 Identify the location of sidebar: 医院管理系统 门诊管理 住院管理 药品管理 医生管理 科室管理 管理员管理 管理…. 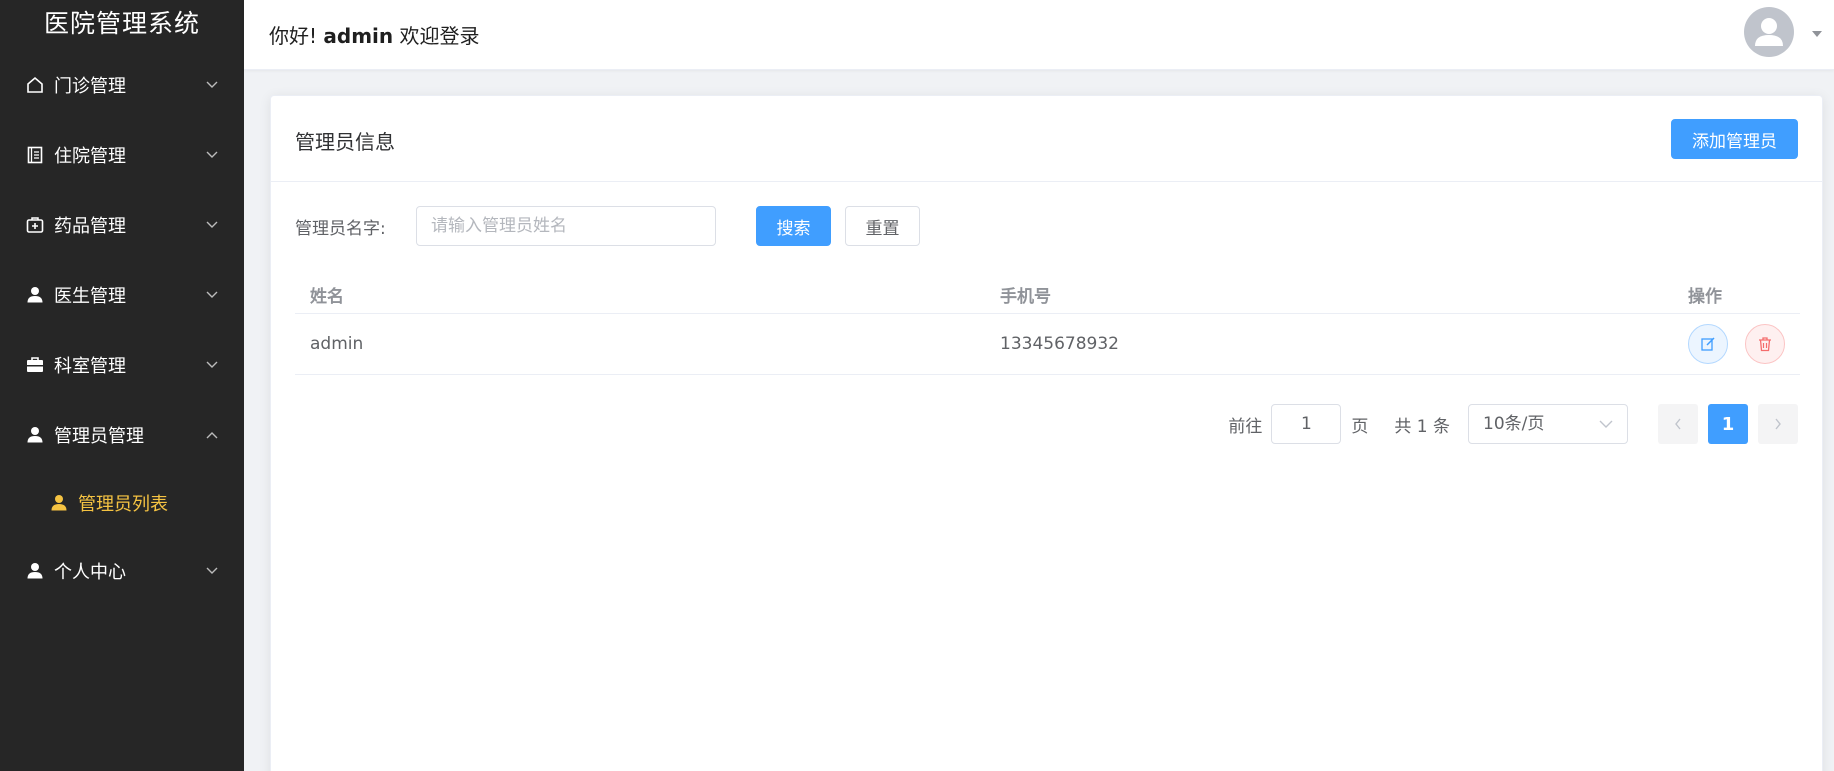
(122, 385).